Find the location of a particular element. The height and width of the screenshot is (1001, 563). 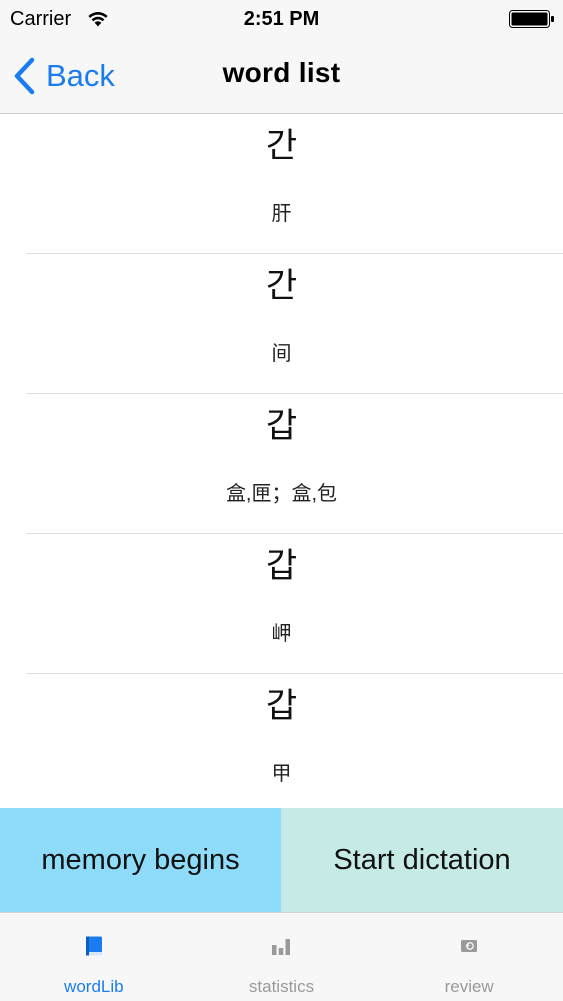

word-meaning: 肝 is located at coordinates (281, 214).